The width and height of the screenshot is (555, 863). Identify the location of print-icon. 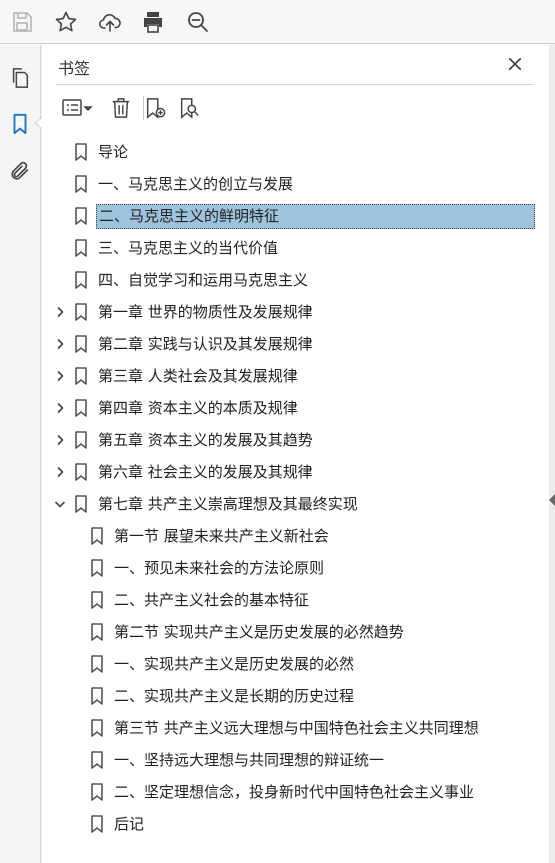
(153, 22).